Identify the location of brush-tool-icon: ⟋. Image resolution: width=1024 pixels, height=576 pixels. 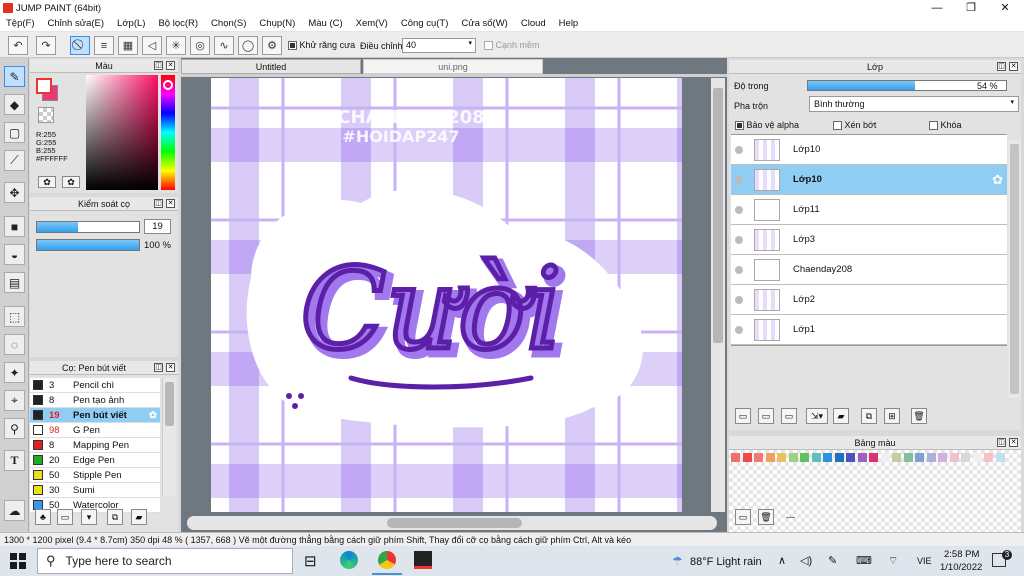
(14, 160).